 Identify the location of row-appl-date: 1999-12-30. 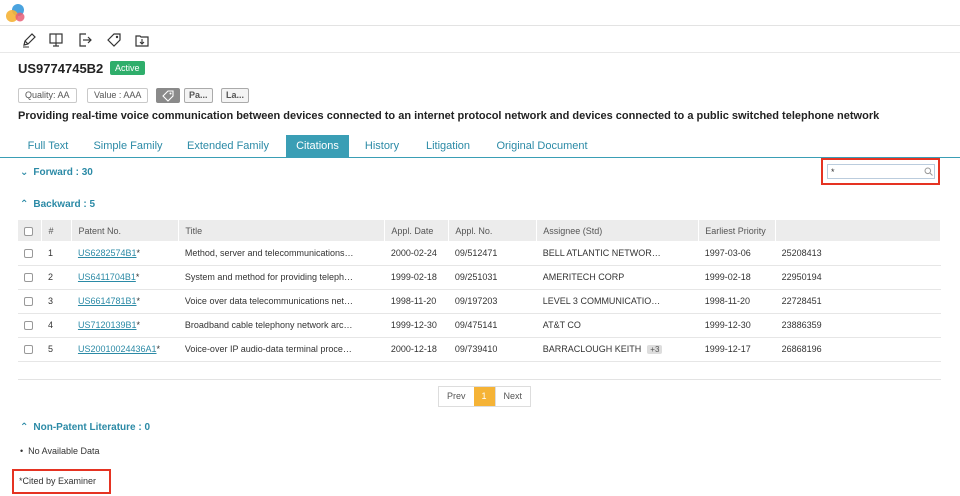
(416, 325).